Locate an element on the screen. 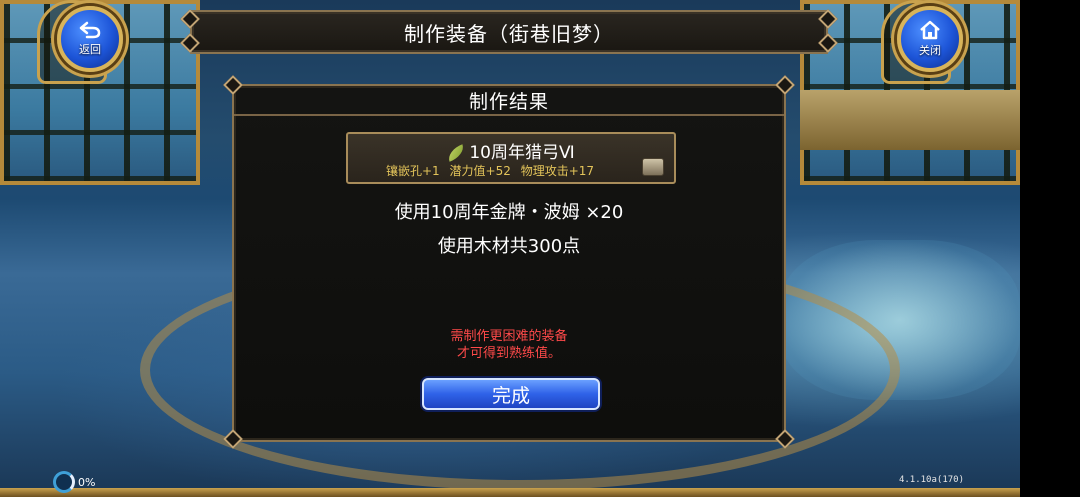 This screenshot has height=497, width=1080. item-name: 10周年猎弓Ⅵ is located at coordinates (522, 153).